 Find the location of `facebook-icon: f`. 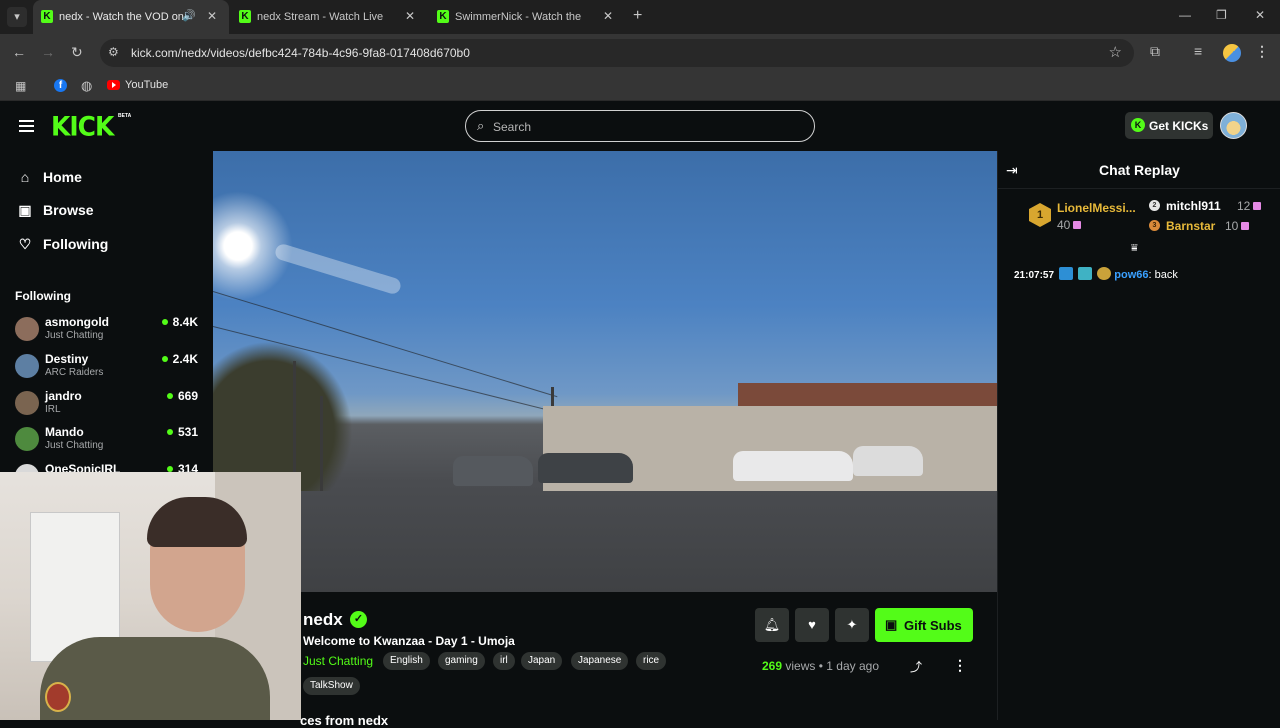

facebook-icon: f is located at coordinates (60, 85).